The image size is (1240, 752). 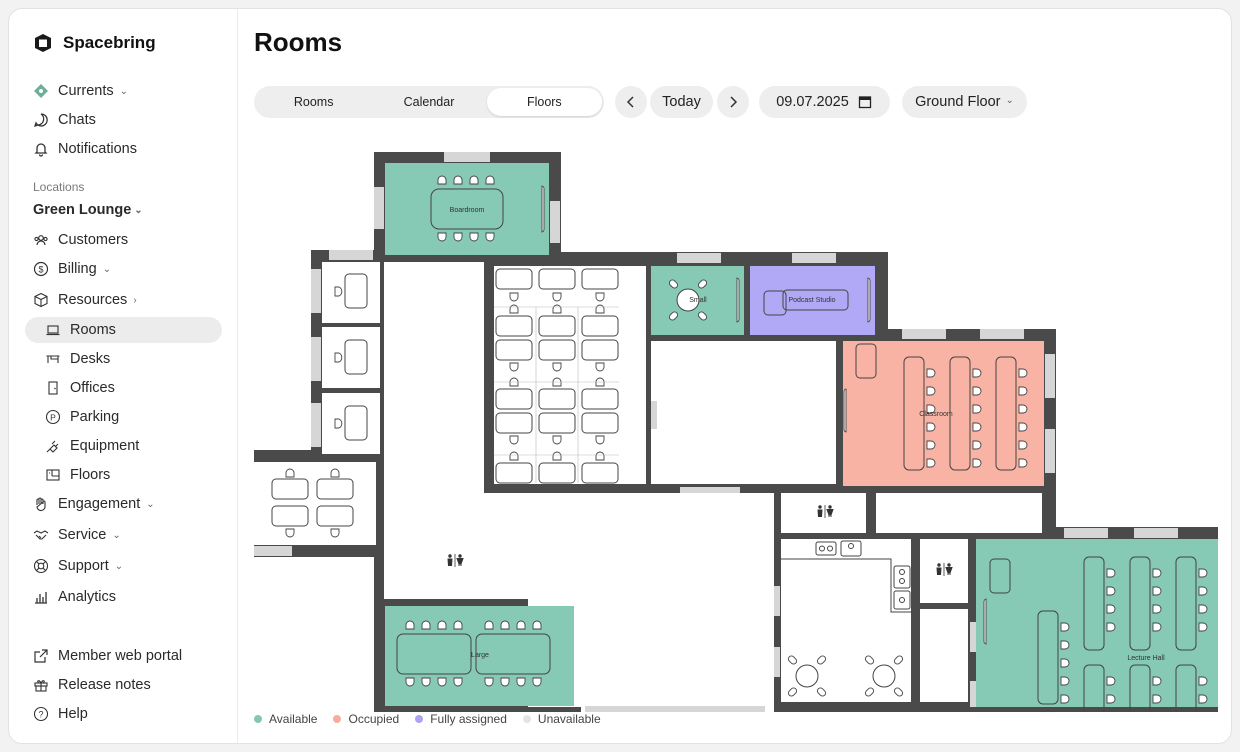 I want to click on nav-billing-label: Billing, so click(x=77, y=269).